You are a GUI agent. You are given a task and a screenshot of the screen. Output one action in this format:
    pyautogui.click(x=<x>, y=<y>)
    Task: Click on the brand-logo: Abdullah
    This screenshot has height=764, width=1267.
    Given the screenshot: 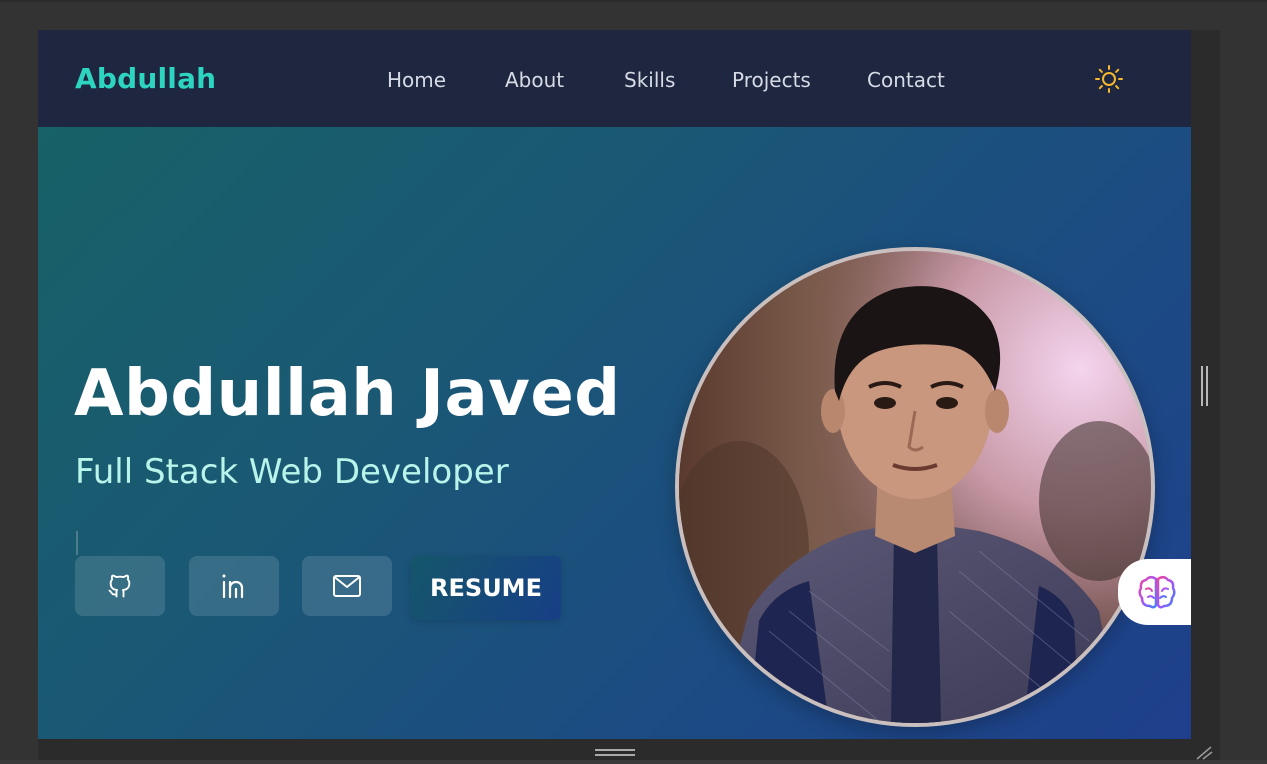 What is the action you would take?
    pyautogui.click(x=145, y=78)
    